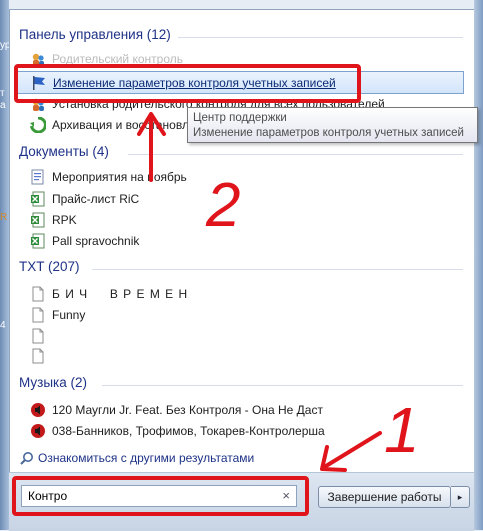 The height and width of the screenshot is (531, 483). Describe the element at coordinates (3, 325) in the screenshot. I see `background-fragment: 4` at that location.